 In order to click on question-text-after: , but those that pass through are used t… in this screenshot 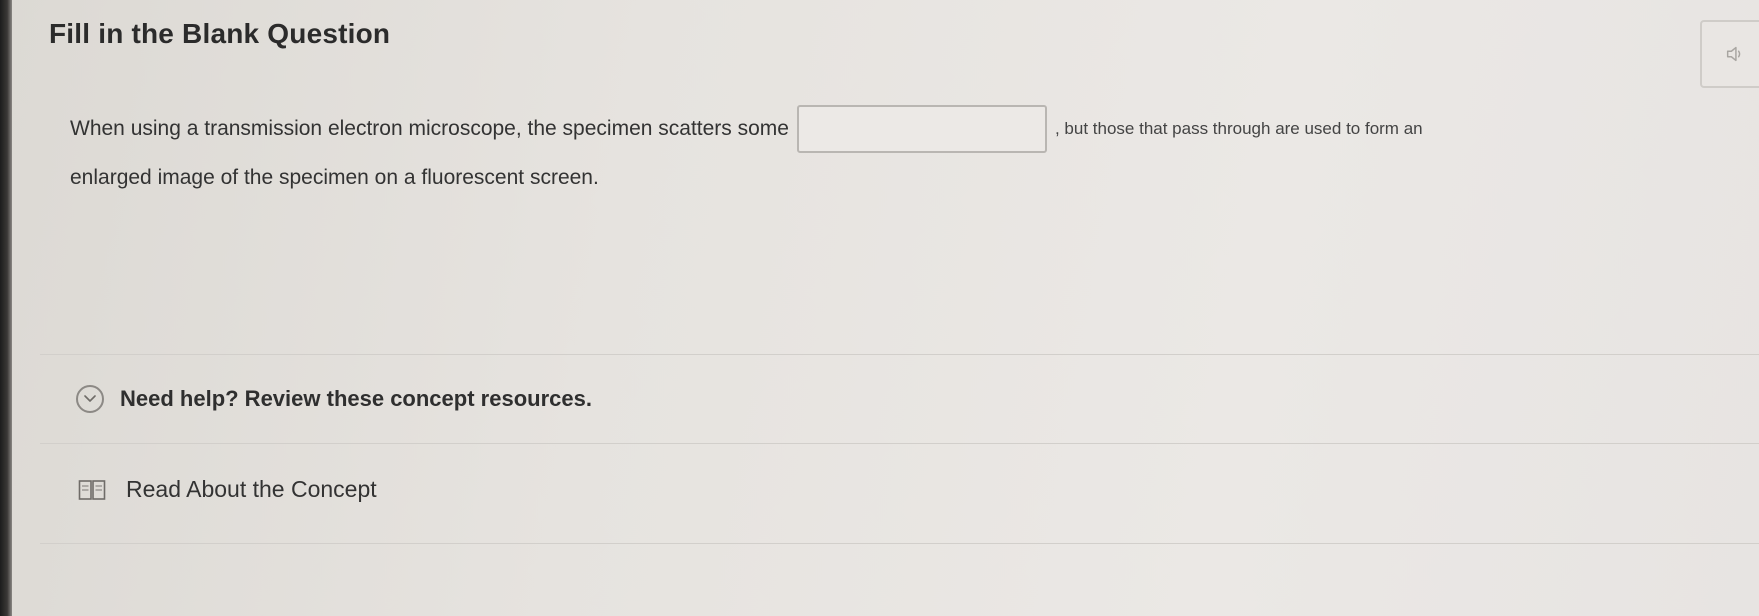, I will do `click(1238, 128)`.